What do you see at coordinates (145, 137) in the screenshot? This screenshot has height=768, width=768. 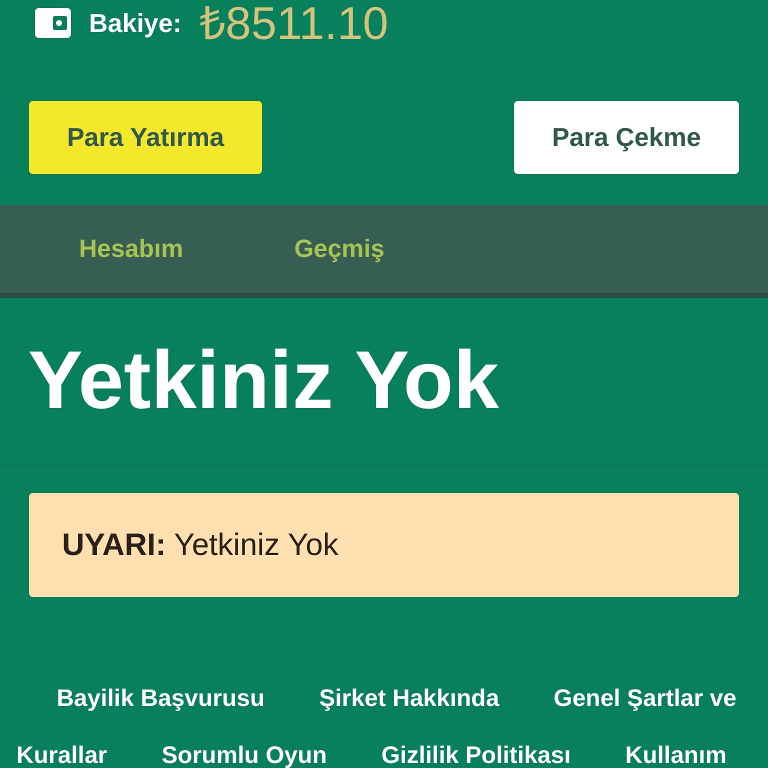 I see `deposit-button: Para Yatırma` at bounding box center [145, 137].